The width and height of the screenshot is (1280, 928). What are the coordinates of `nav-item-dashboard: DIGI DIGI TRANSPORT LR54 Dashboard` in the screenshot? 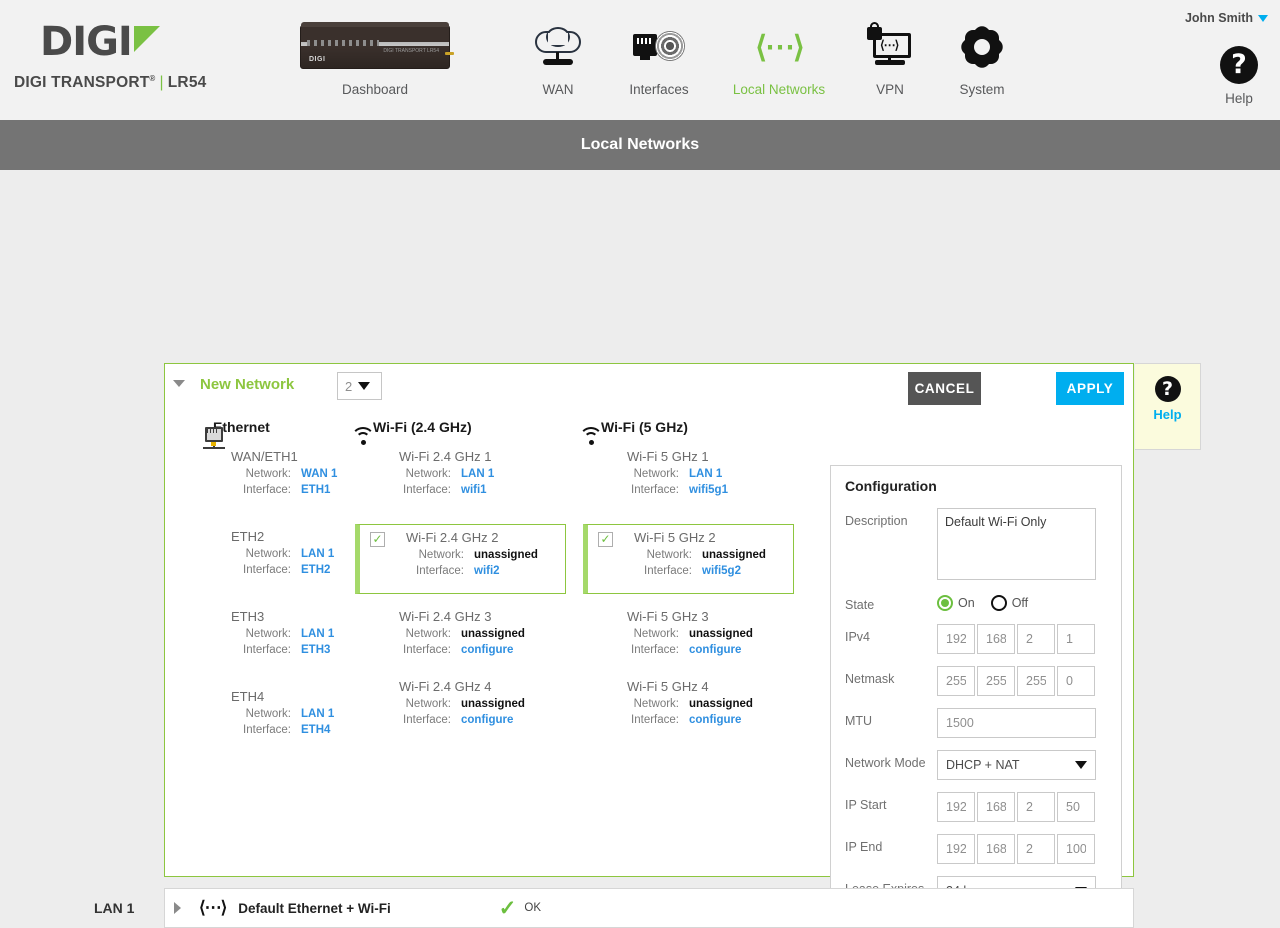 It's located at (377, 57).